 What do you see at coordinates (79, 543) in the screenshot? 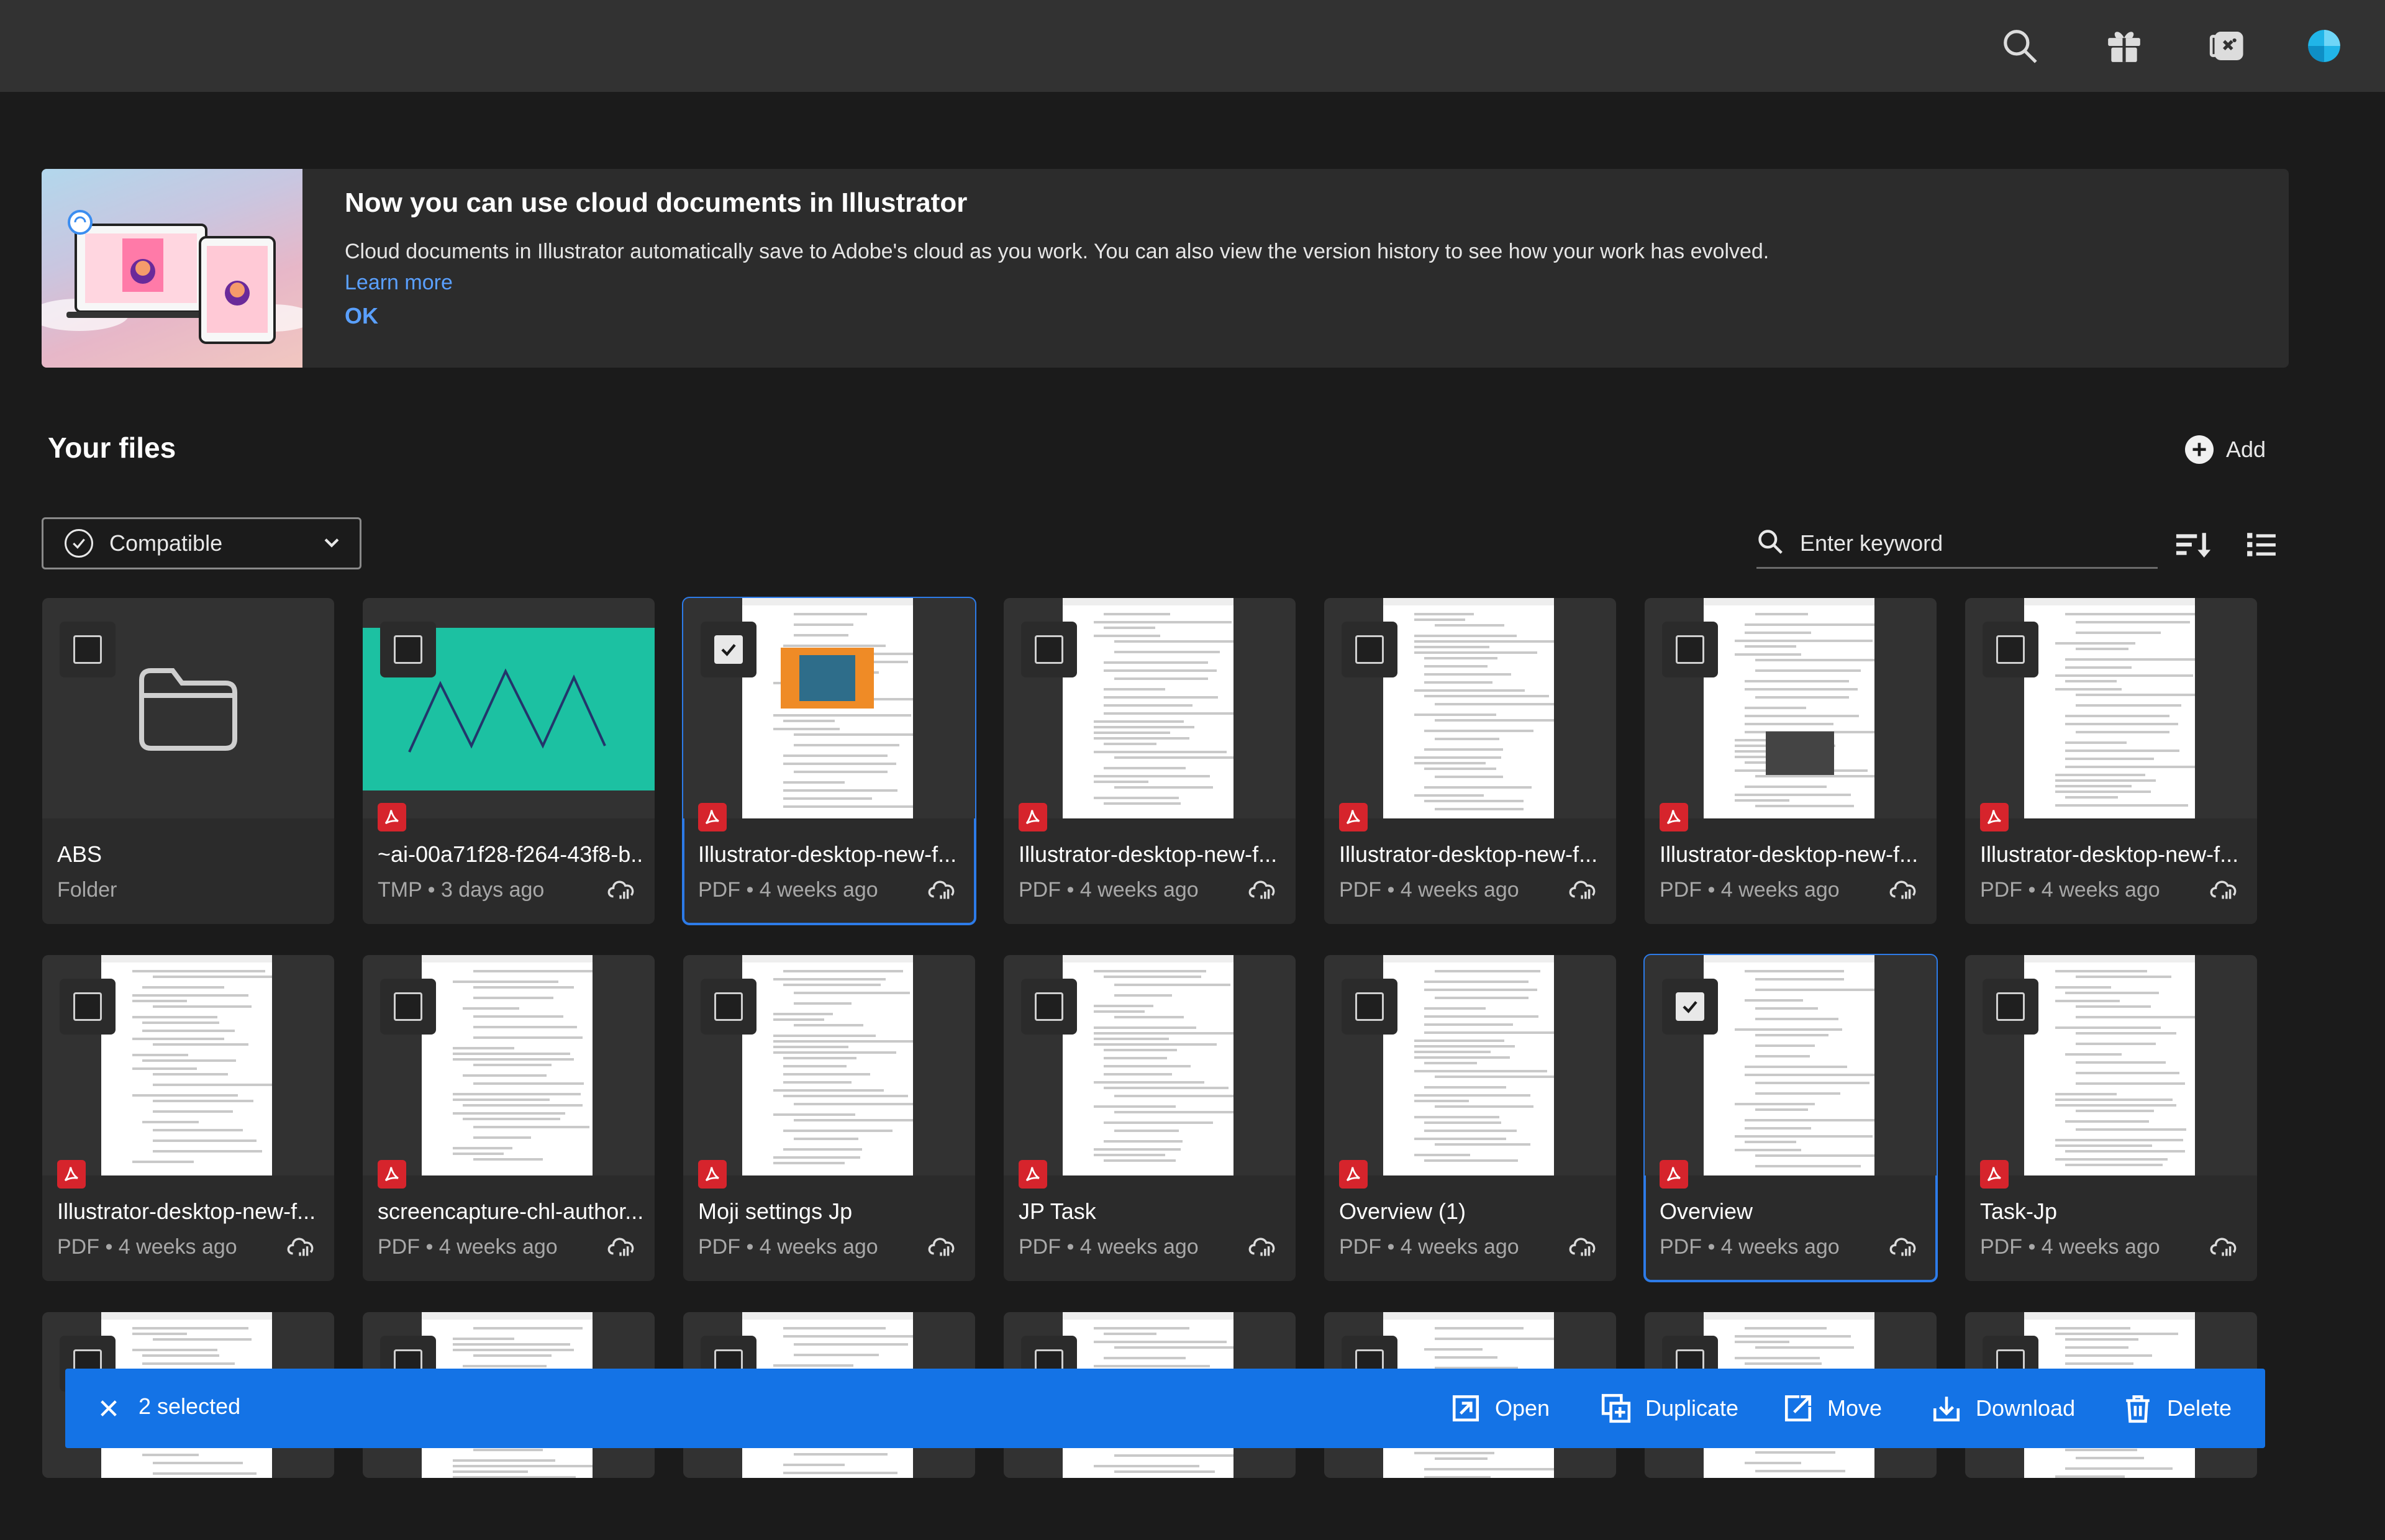
I see `check-circle-icon` at bounding box center [79, 543].